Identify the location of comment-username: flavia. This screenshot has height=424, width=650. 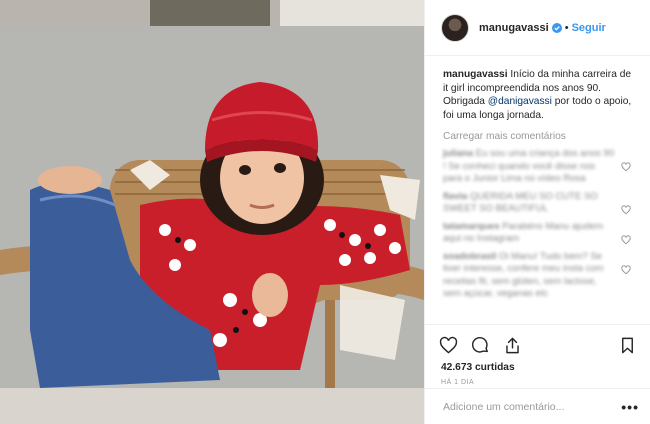
(455, 196).